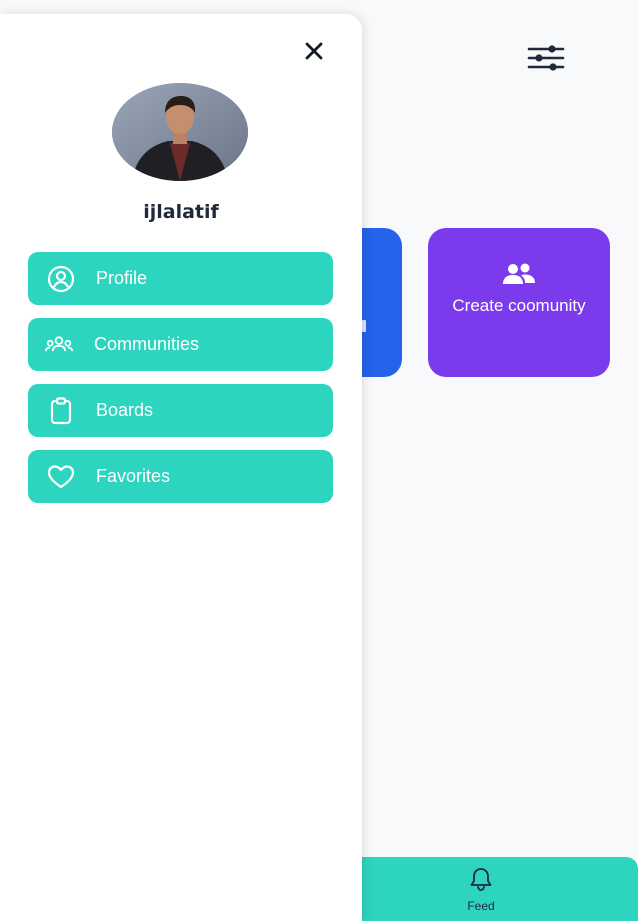 The height and width of the screenshot is (921, 638). I want to click on close-drawer-button, so click(314, 51).